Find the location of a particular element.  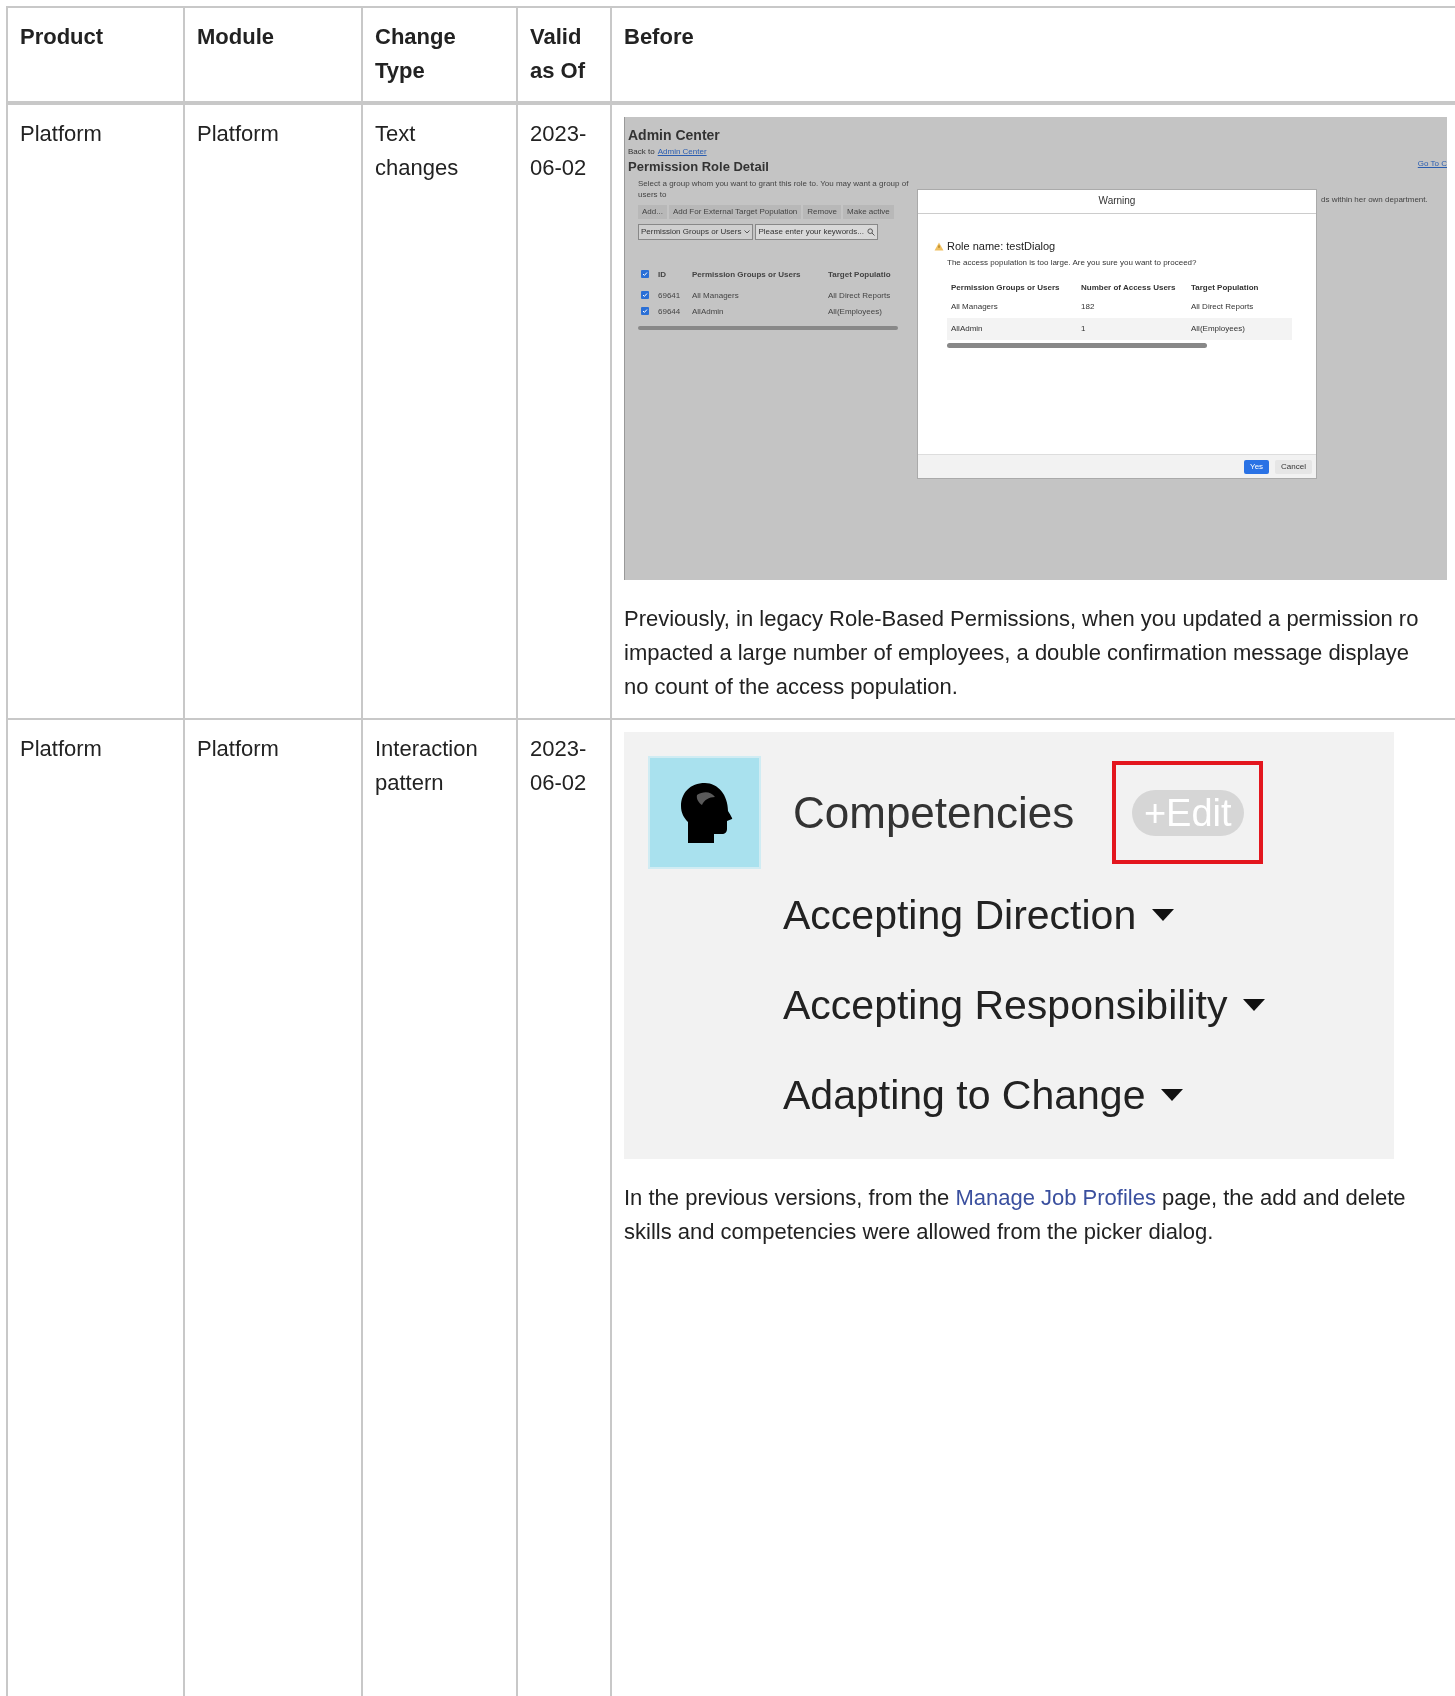

column-header: Before is located at coordinates (1033, 55).